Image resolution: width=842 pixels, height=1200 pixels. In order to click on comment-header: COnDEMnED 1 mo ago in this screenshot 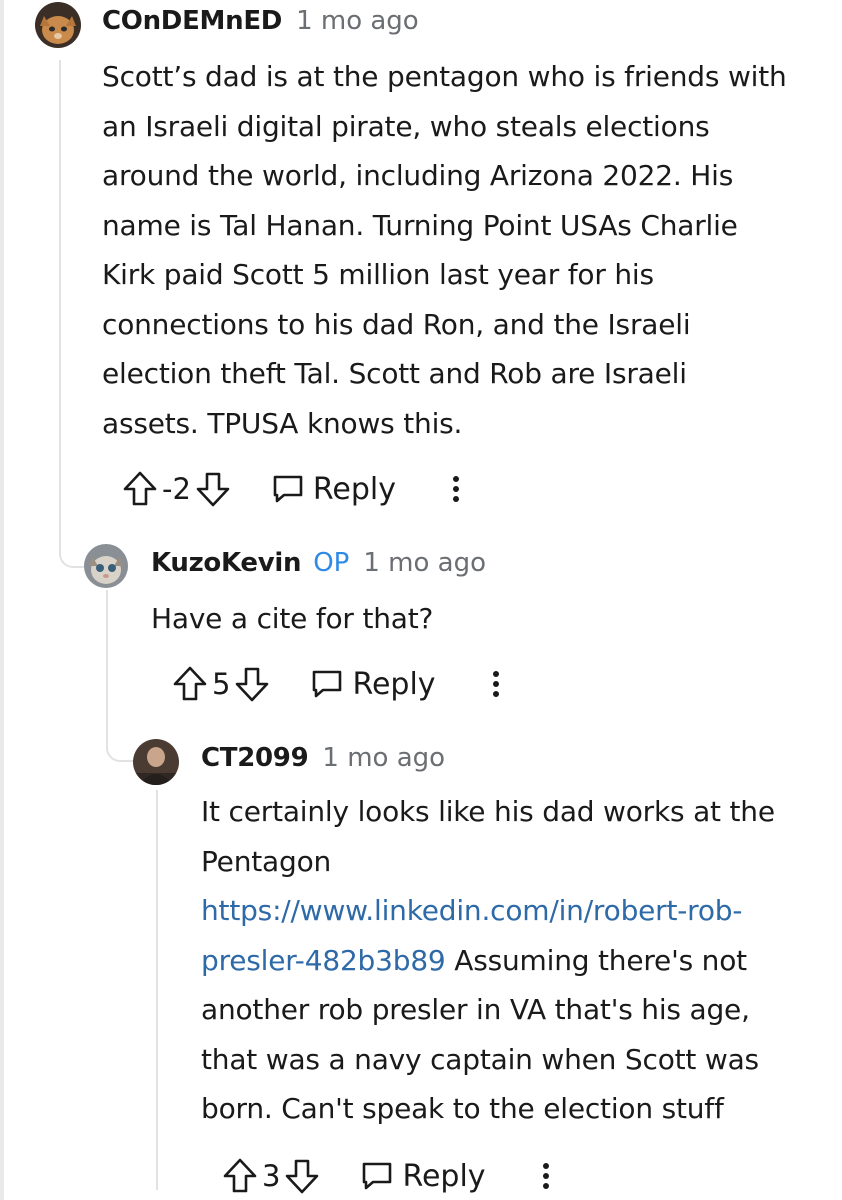, I will do `click(260, 21)`.